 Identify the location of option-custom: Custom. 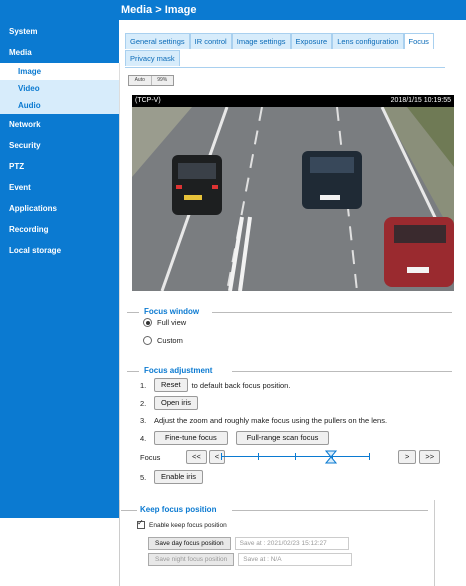
(163, 340).